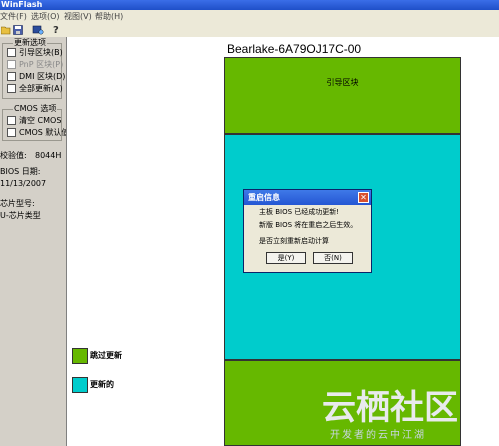  I want to click on toolbar: ?, so click(249, 30).